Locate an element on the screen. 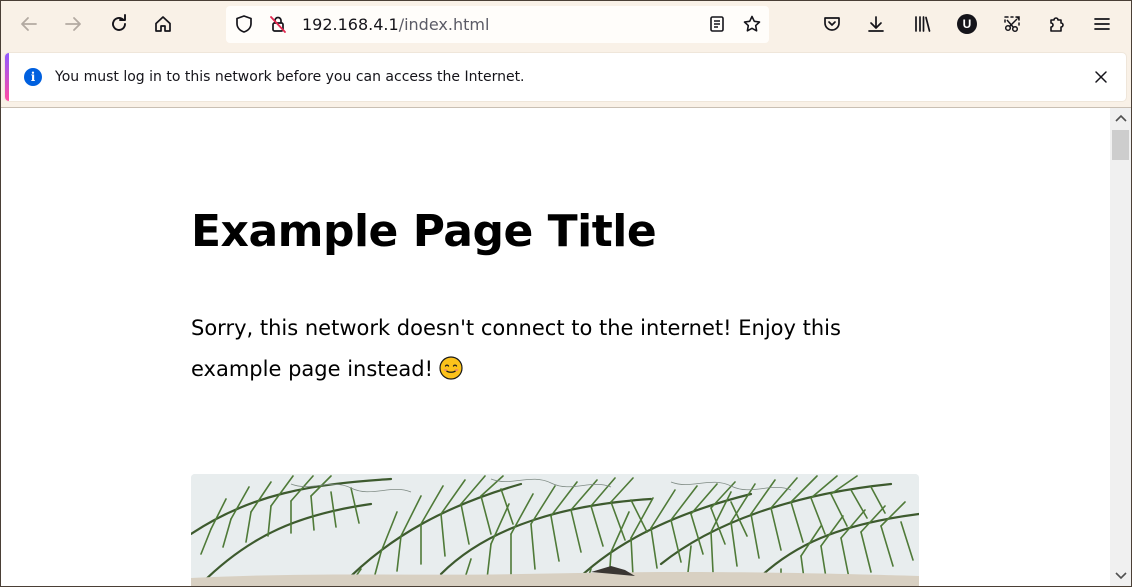 The width and height of the screenshot is (1132, 587). library-button is located at coordinates (922, 24).